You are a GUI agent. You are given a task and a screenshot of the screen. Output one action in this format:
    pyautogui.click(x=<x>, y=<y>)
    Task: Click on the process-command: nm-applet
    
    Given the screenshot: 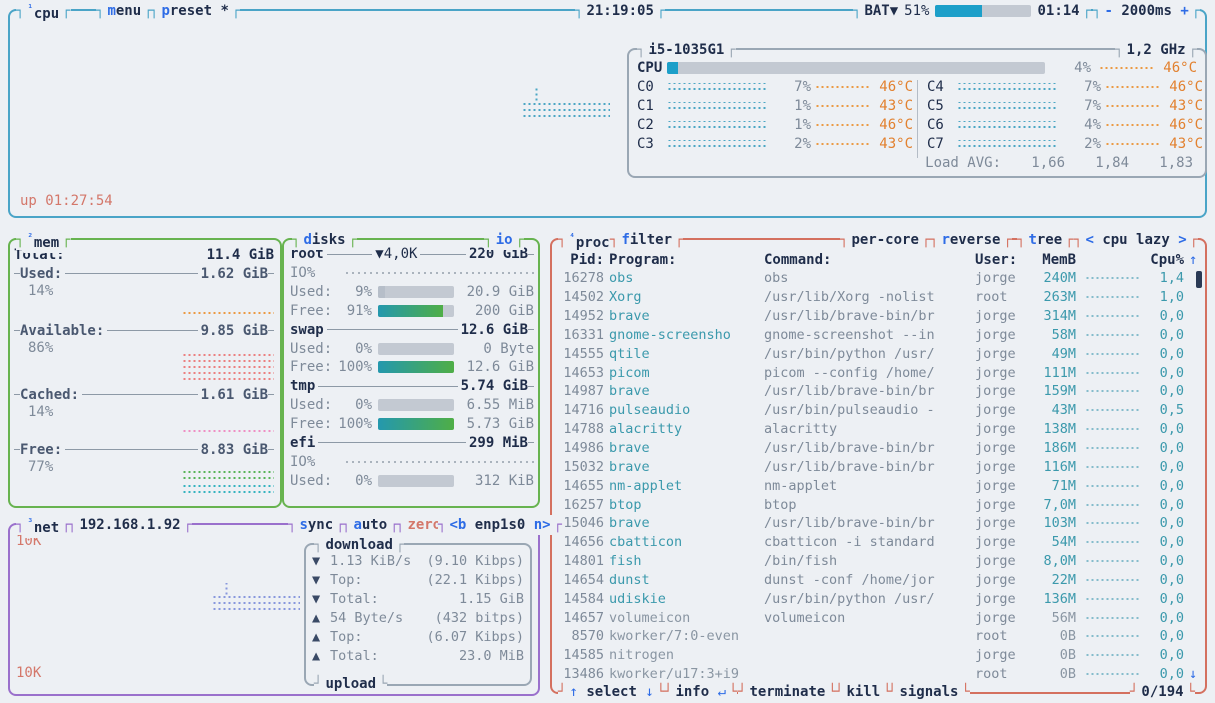 What is the action you would take?
    pyautogui.click(x=801, y=485)
    